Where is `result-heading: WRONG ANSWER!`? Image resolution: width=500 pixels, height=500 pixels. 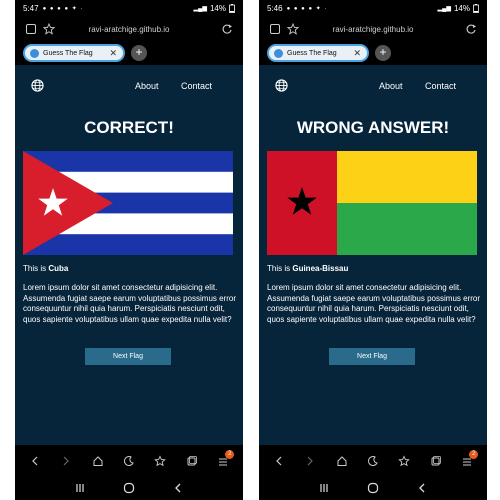
result-heading: WRONG ANSWER! is located at coordinates (373, 127).